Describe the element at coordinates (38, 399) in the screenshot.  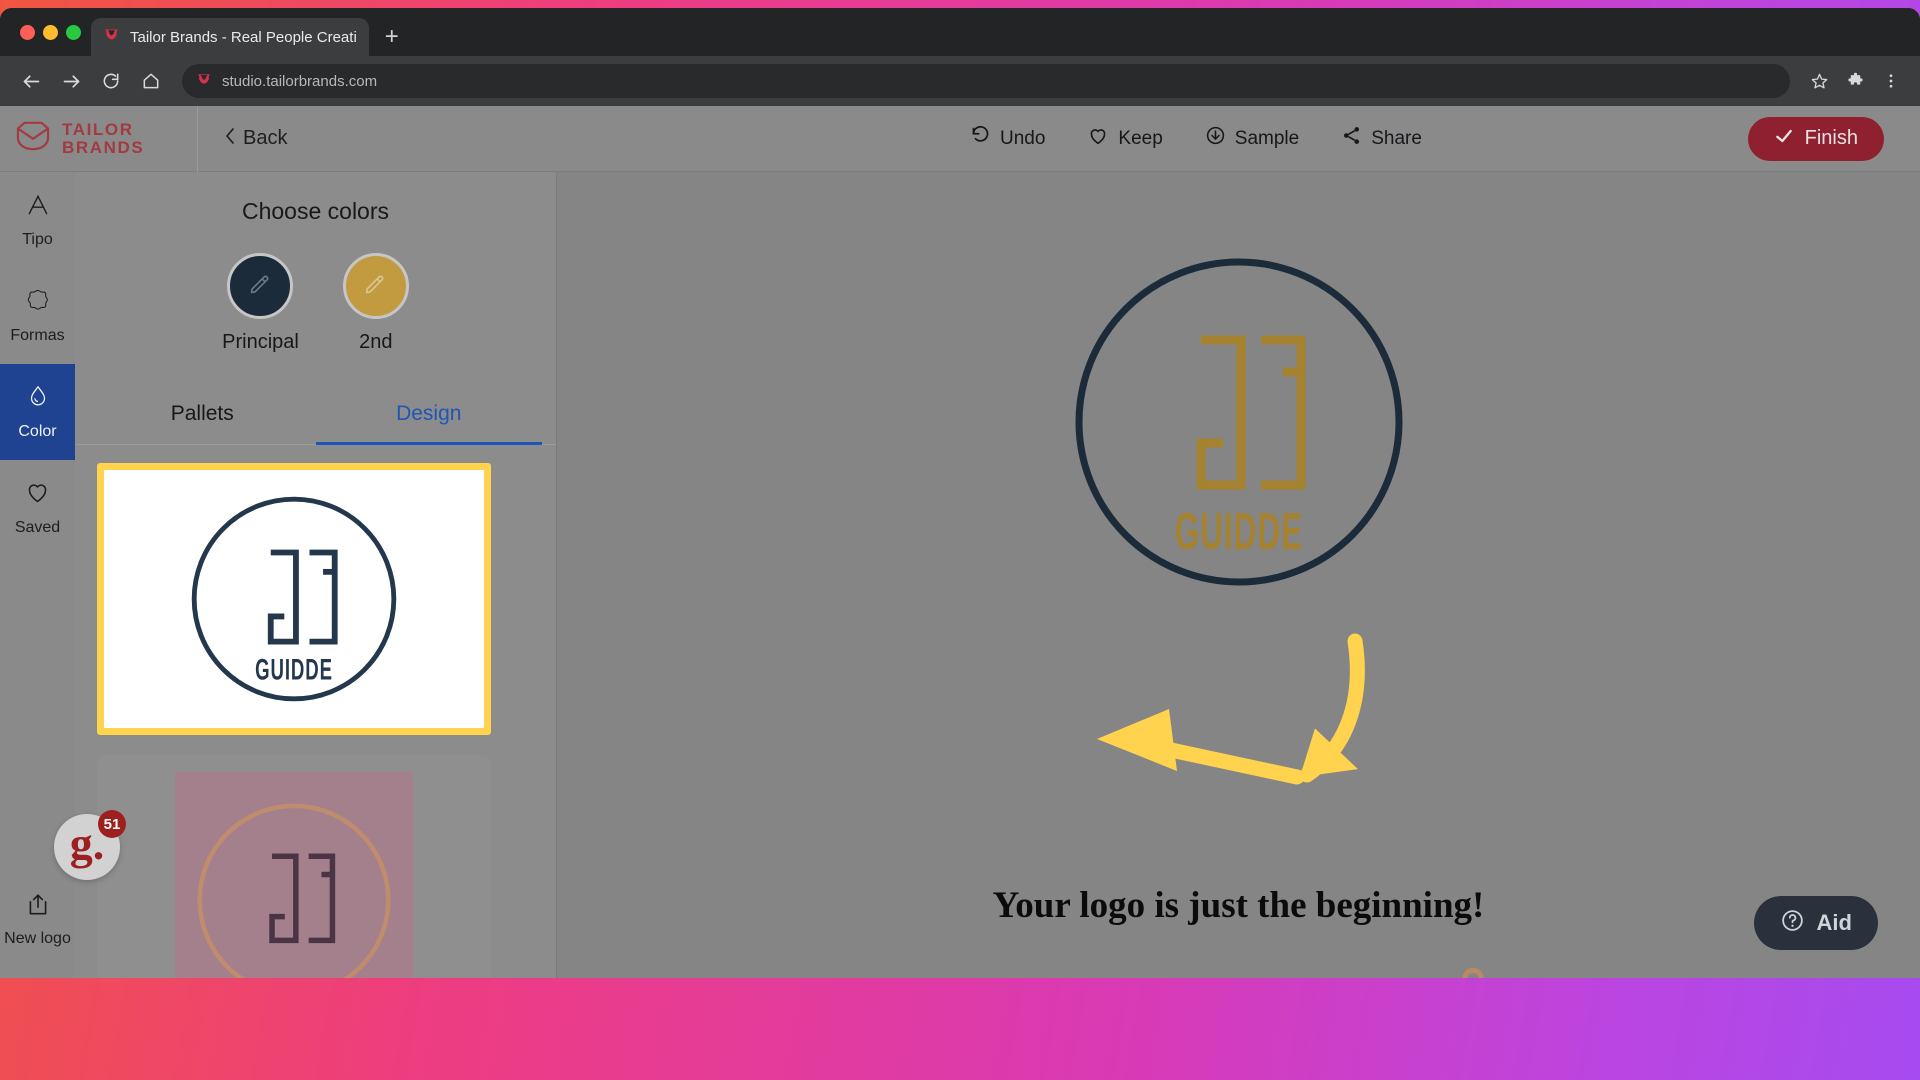
I see `droplet-icon` at that location.